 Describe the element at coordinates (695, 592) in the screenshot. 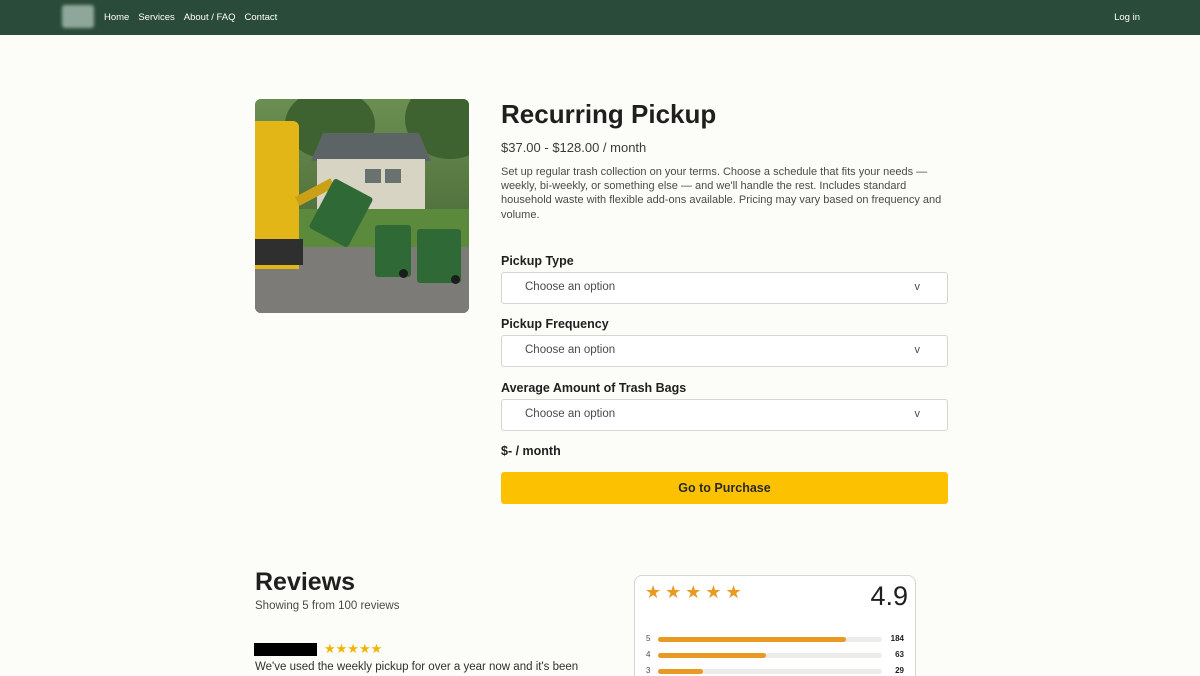

I see `rating-stars: ★★★★★` at that location.